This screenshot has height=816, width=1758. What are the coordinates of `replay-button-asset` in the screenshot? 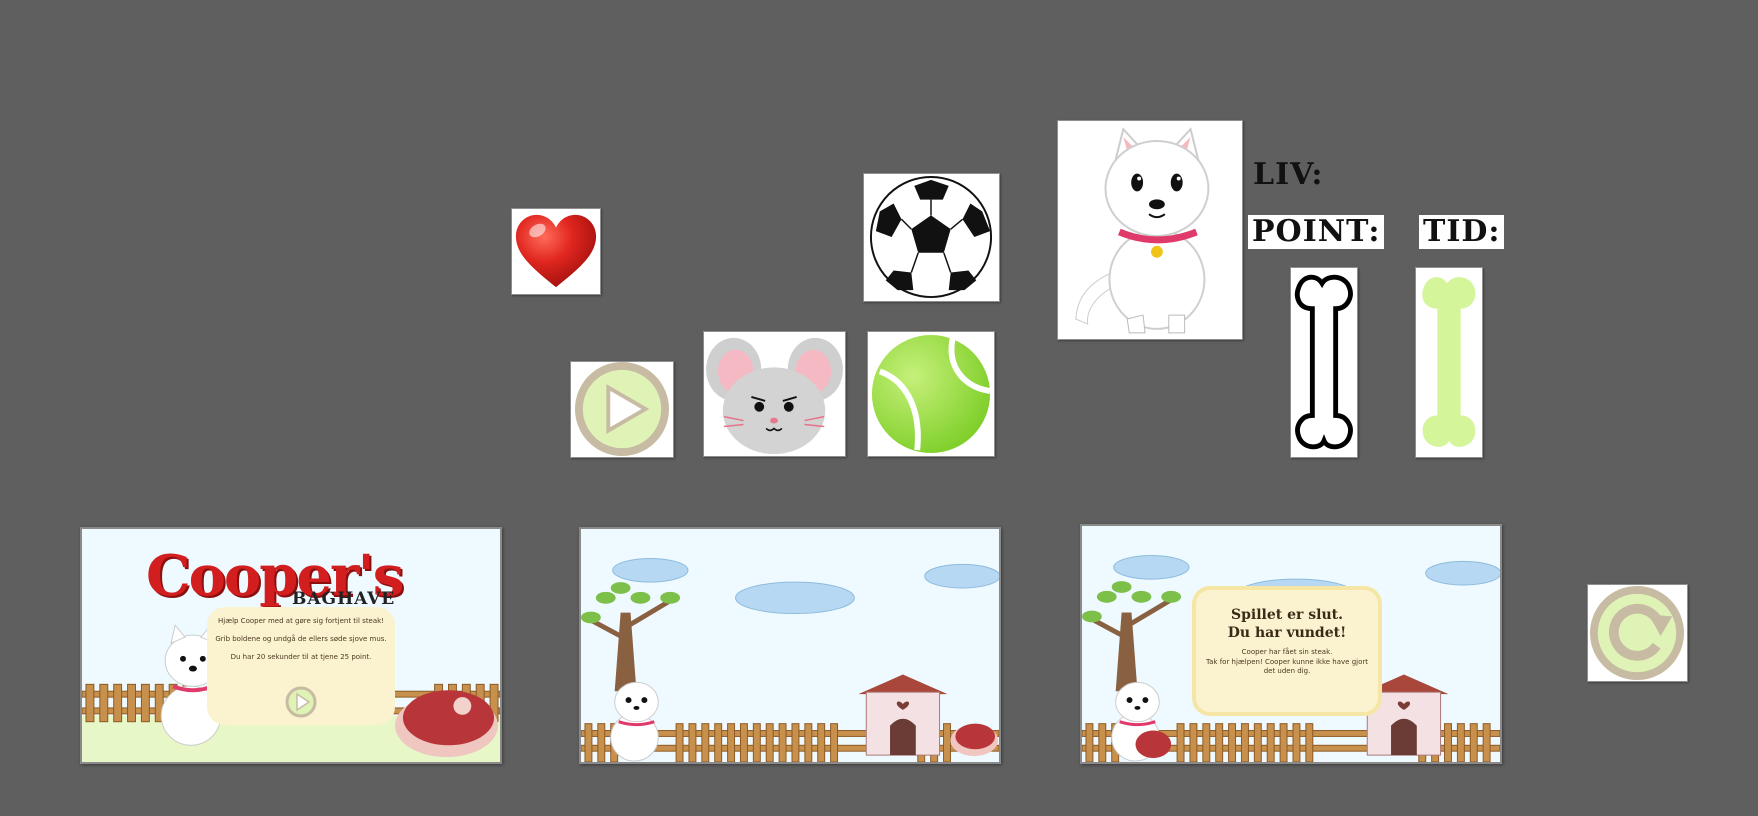 It's located at (1637, 633).